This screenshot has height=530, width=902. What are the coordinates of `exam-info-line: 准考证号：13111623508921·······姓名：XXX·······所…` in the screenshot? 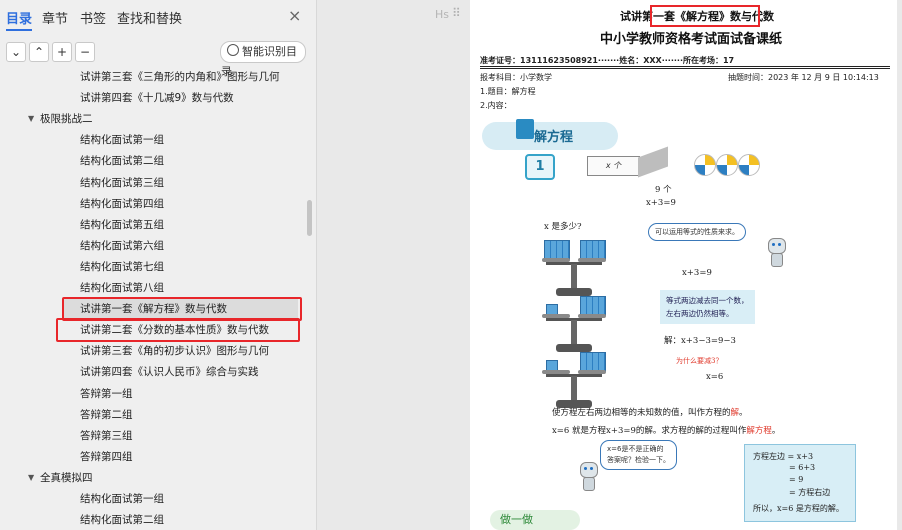 It's located at (607, 60).